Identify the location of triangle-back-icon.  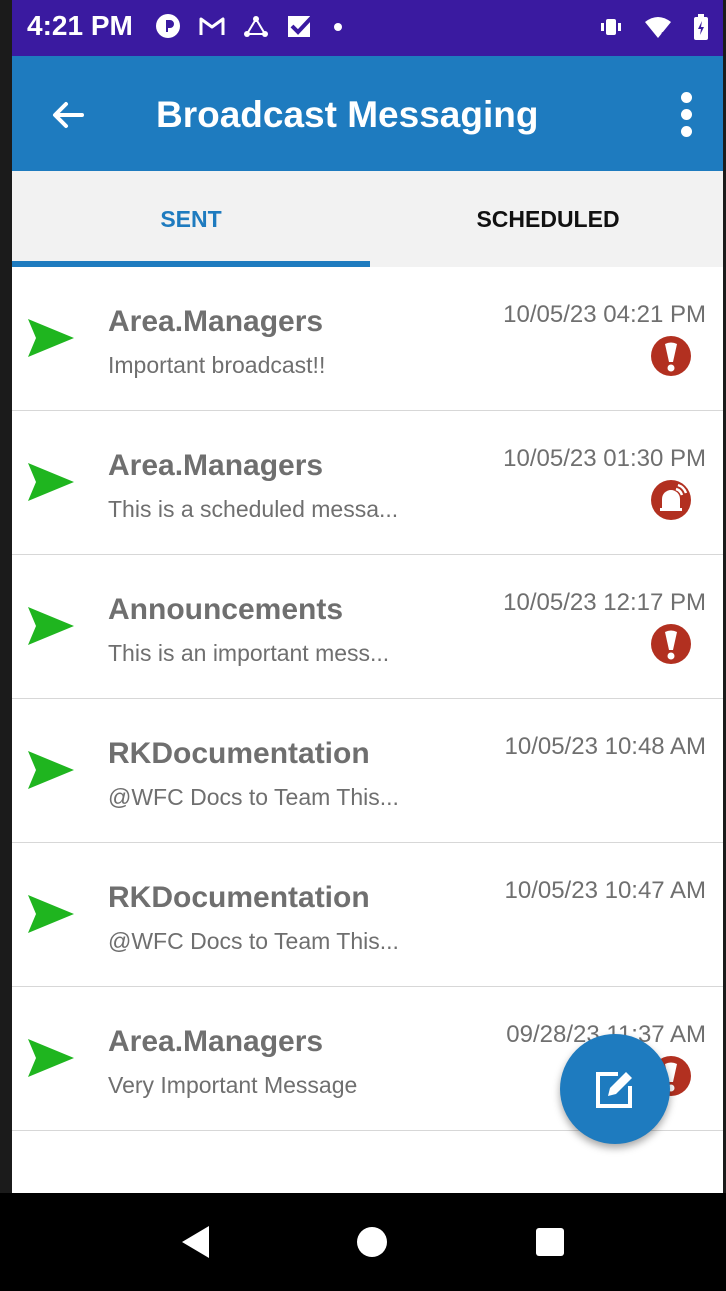
(195, 1242).